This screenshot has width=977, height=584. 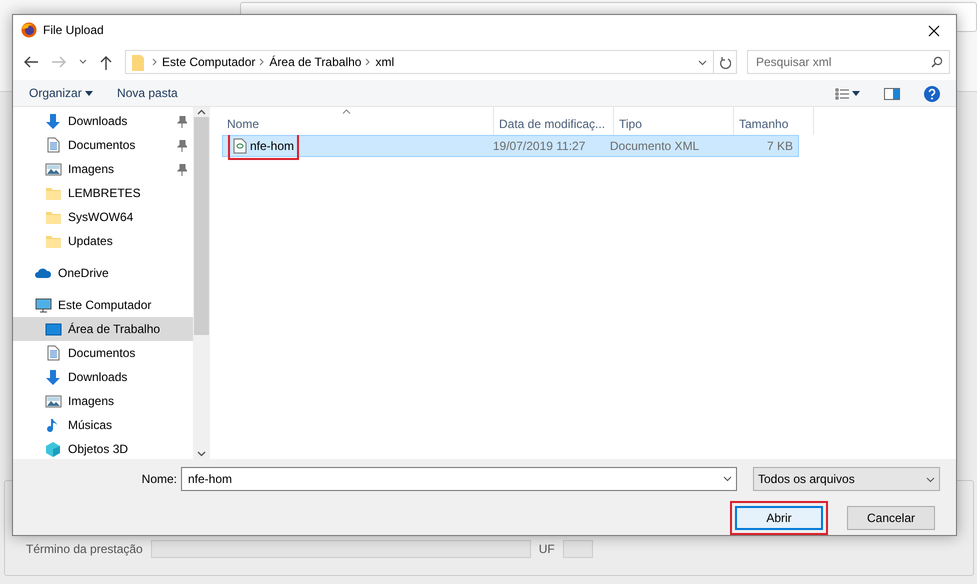 I want to click on computer-icon, so click(x=43, y=305).